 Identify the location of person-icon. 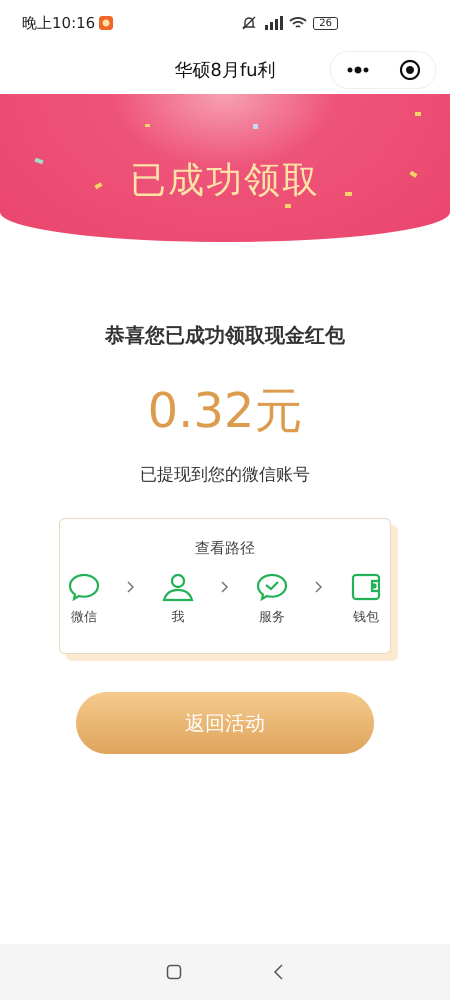
(178, 587).